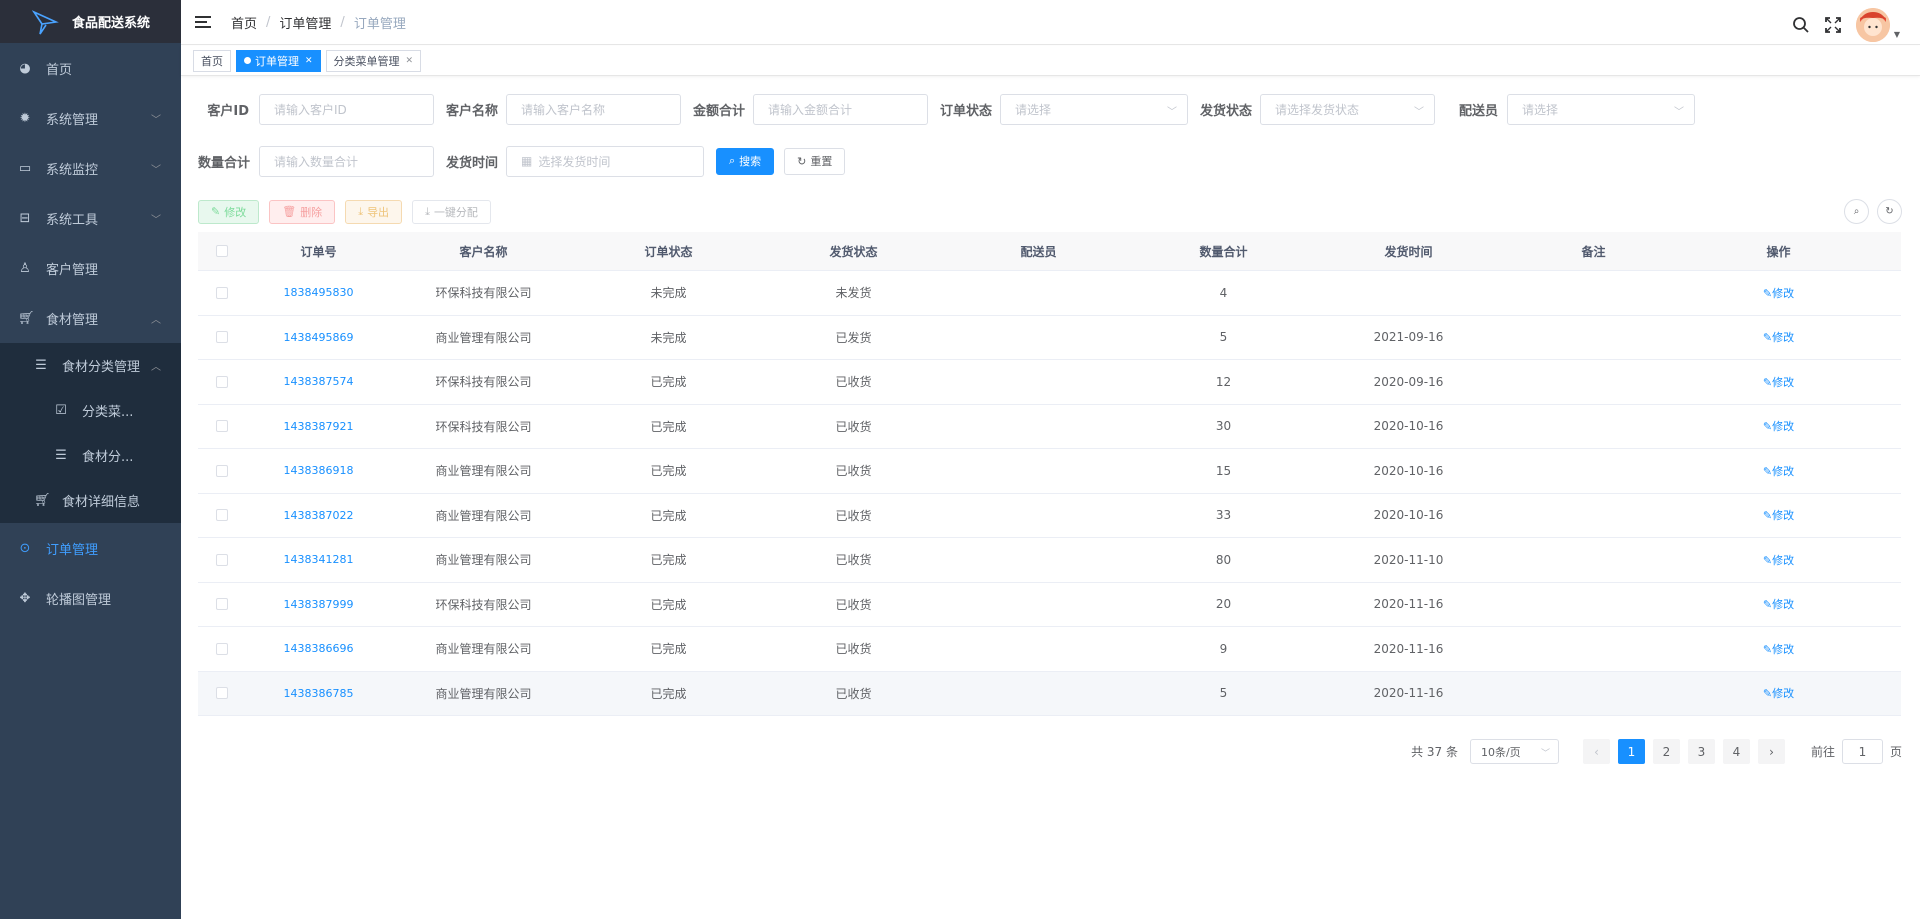  What do you see at coordinates (745, 161) in the screenshot?
I see `search-button: ⌕ 搜索` at bounding box center [745, 161].